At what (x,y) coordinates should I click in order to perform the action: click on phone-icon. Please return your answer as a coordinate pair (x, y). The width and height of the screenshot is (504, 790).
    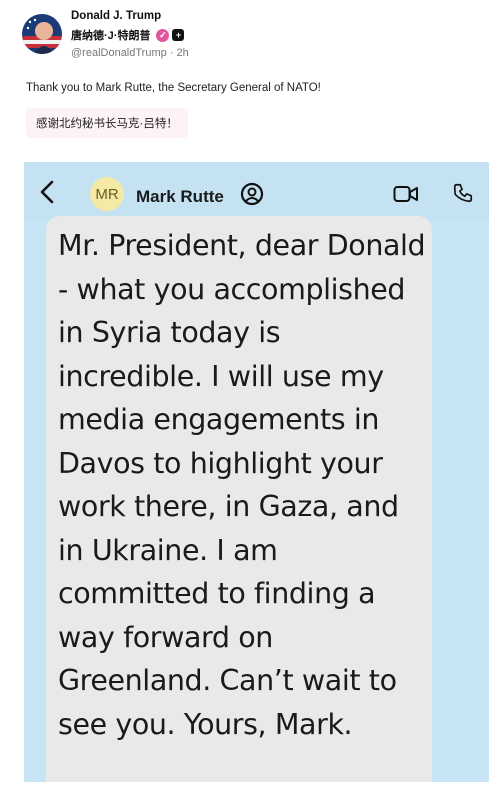
    Looking at the image, I should click on (463, 193).